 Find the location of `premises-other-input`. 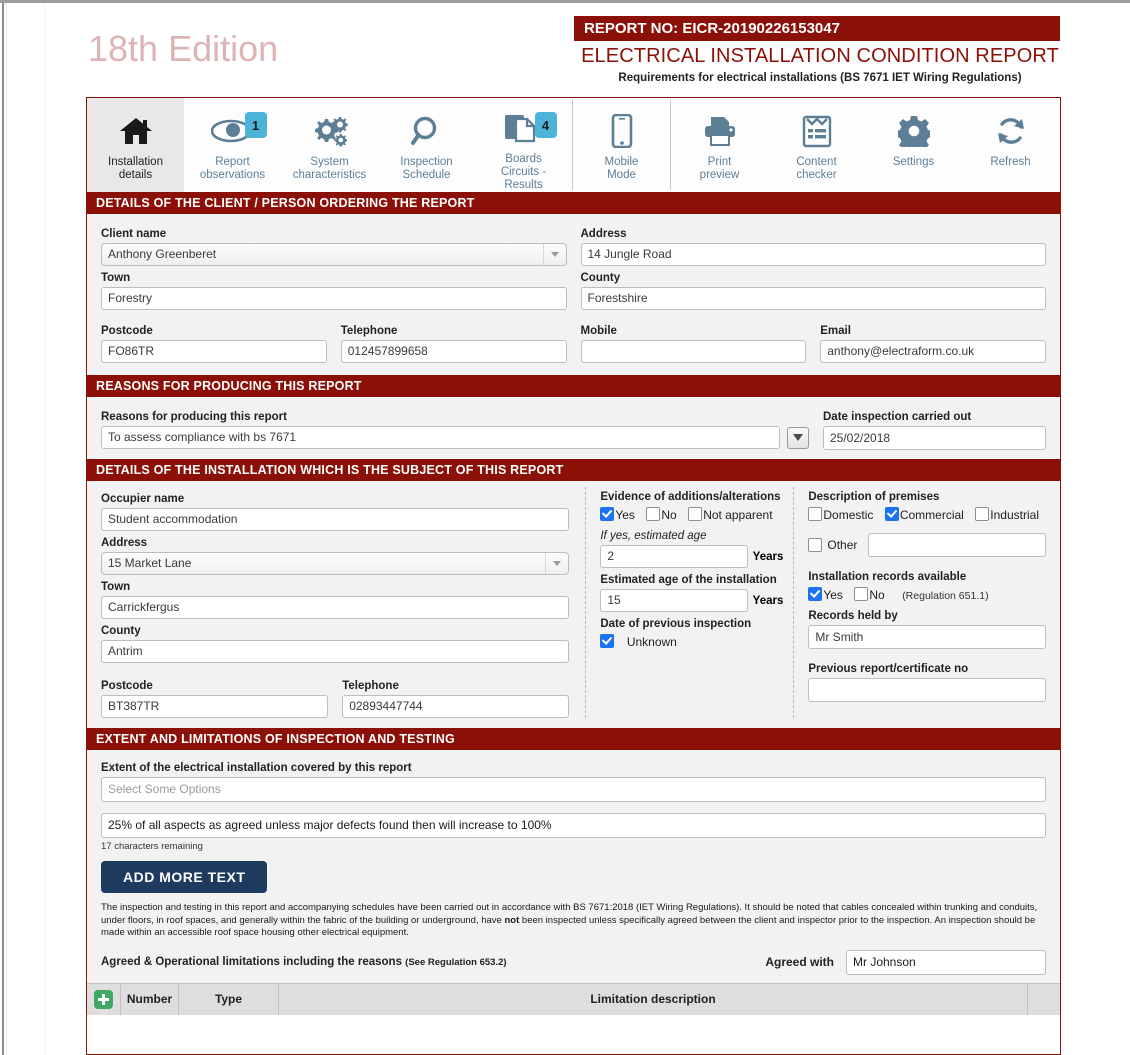

premises-other-input is located at coordinates (957, 545).